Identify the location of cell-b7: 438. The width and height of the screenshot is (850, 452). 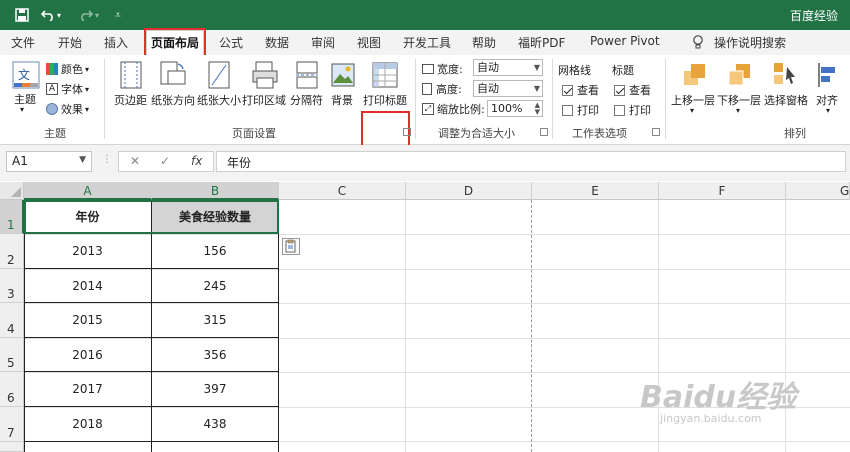
(215, 424).